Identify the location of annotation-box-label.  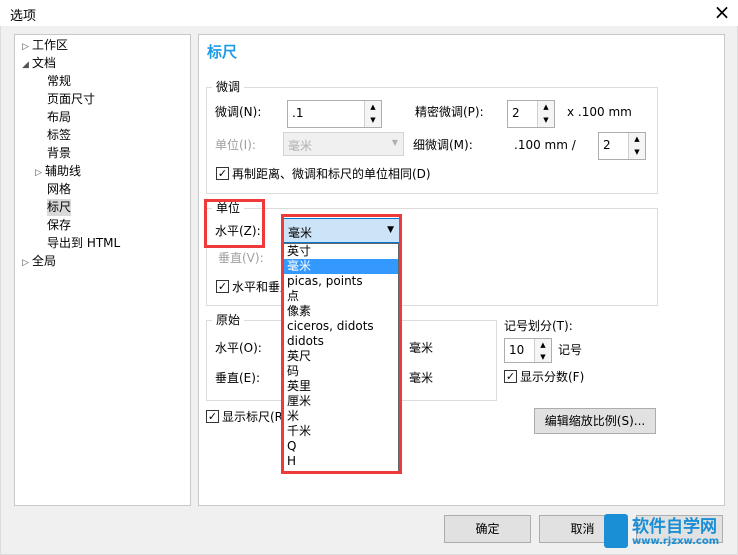
(234, 223).